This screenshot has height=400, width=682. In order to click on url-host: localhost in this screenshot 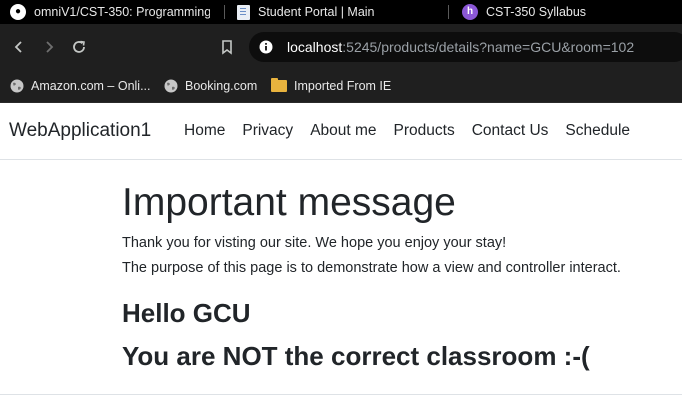, I will do `click(315, 47)`.